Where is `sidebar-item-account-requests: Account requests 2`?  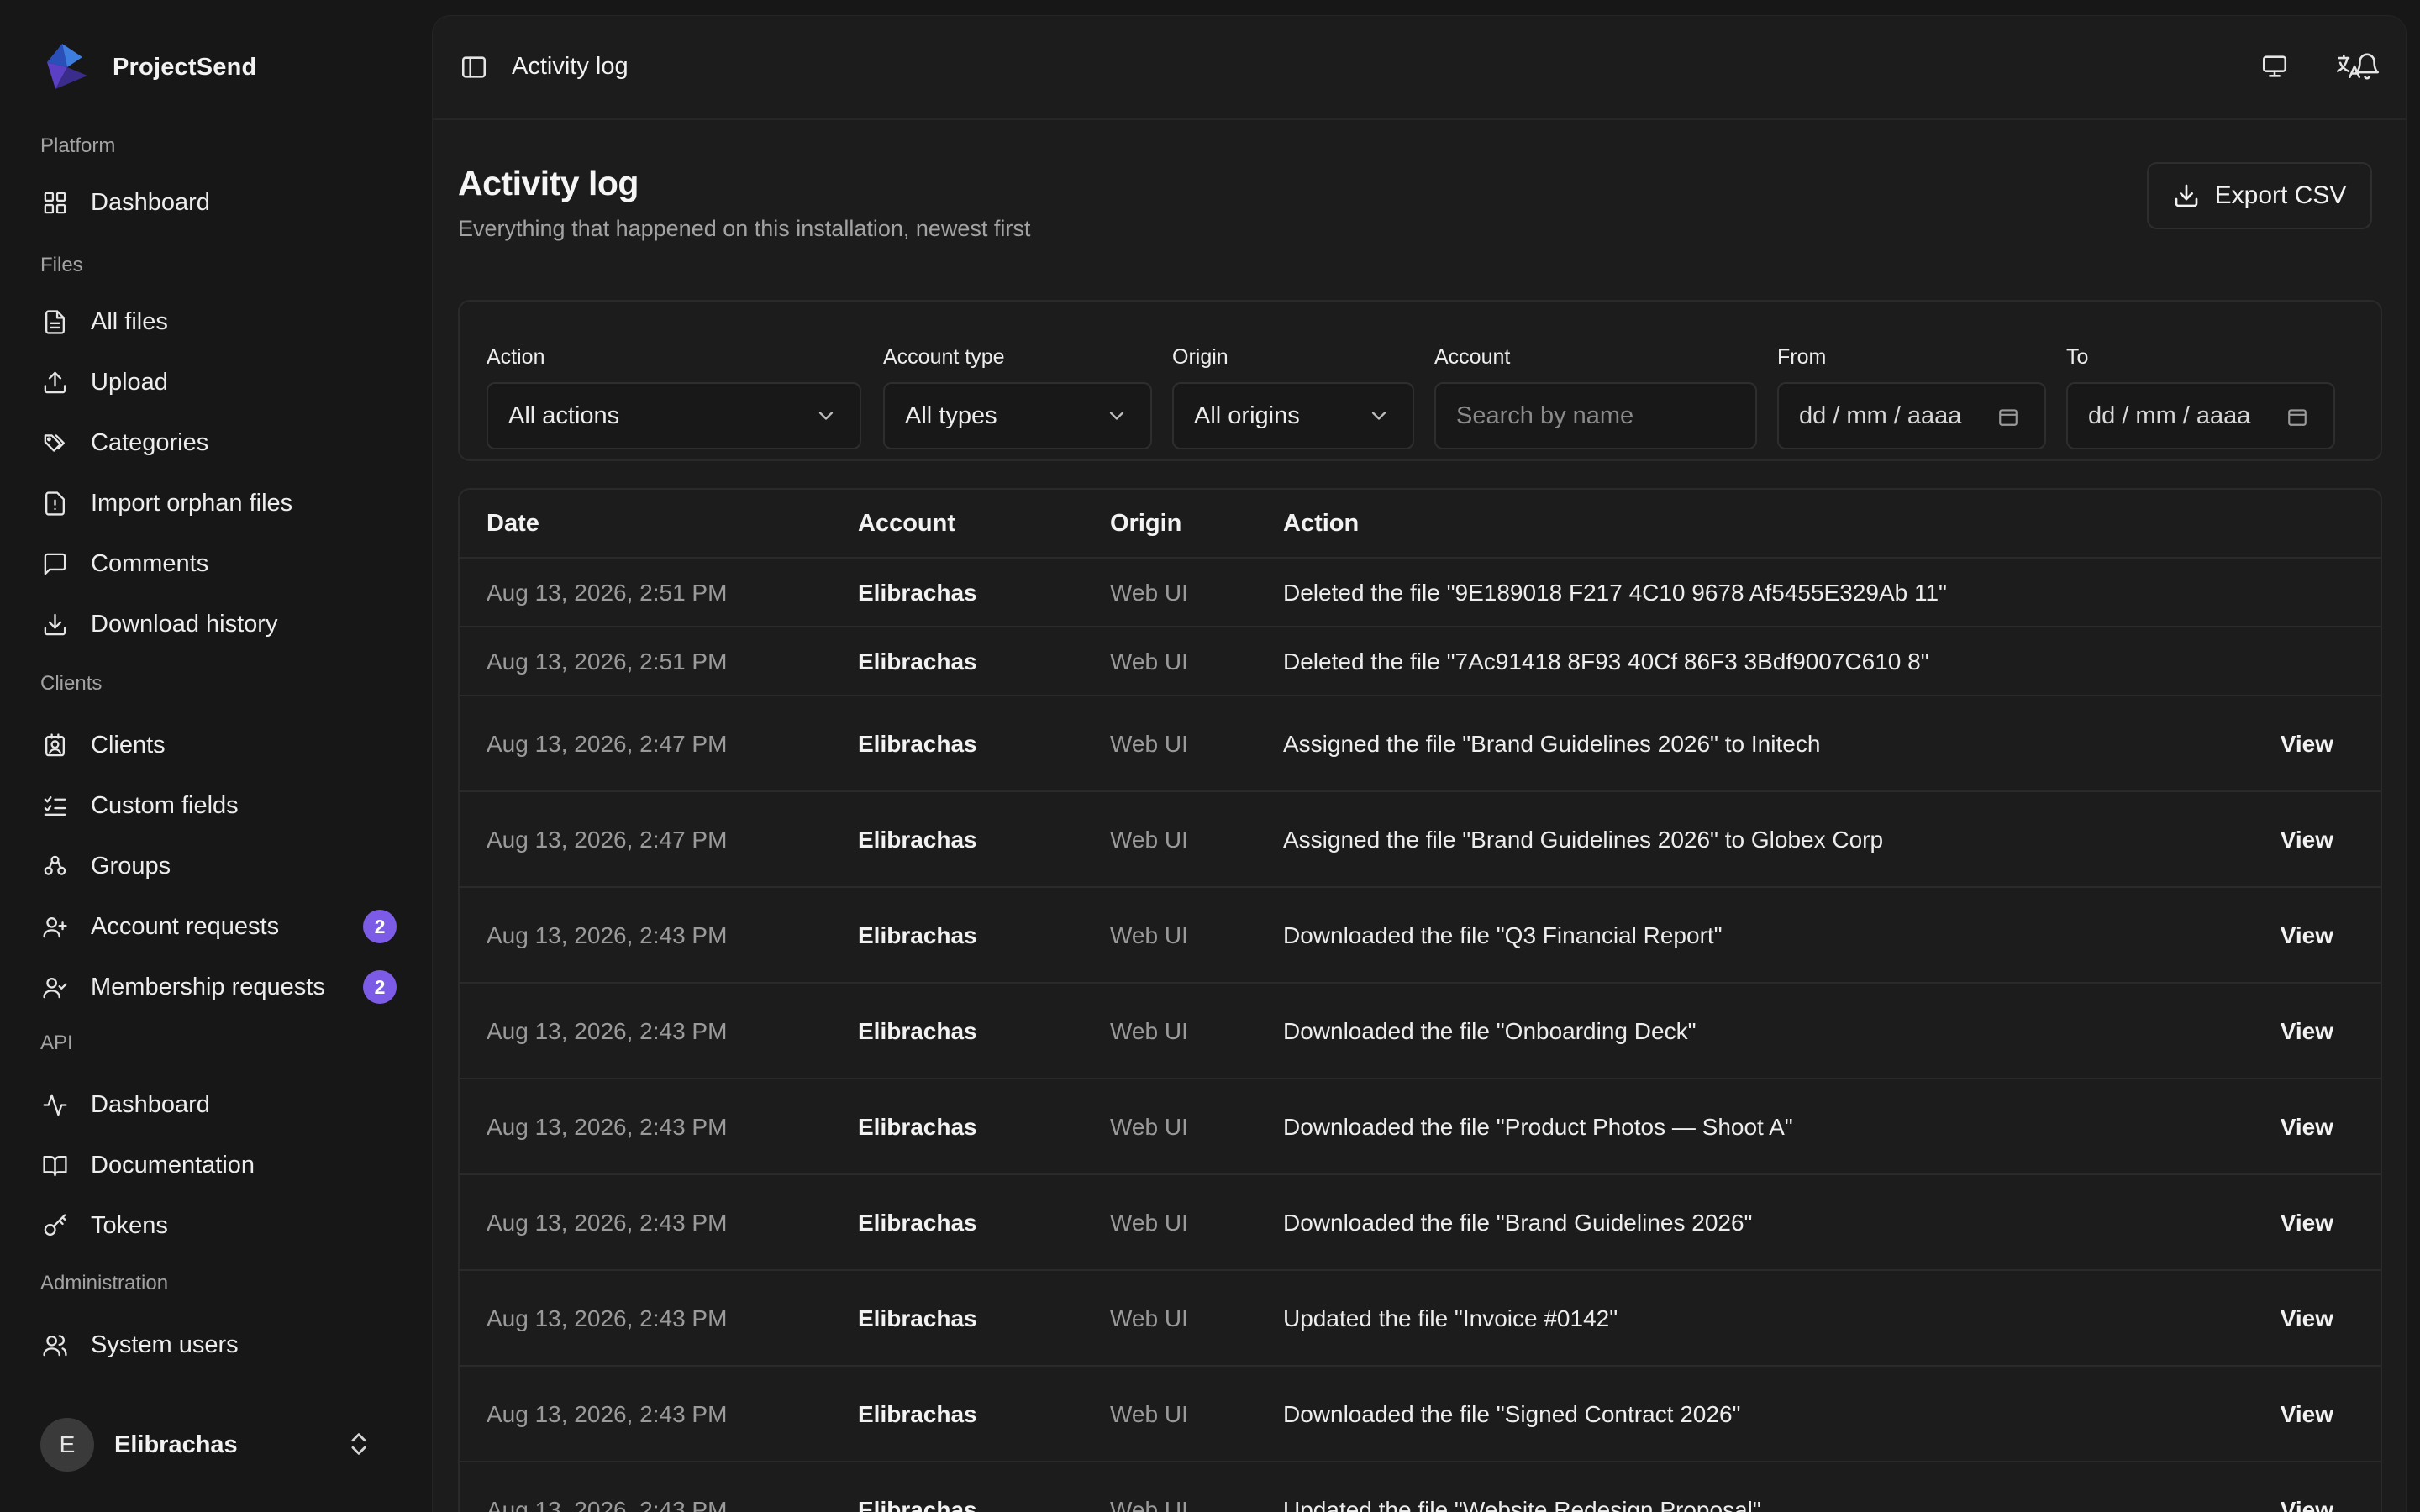
sidebar-item-account-requests: Account requests 2 is located at coordinates (216, 926).